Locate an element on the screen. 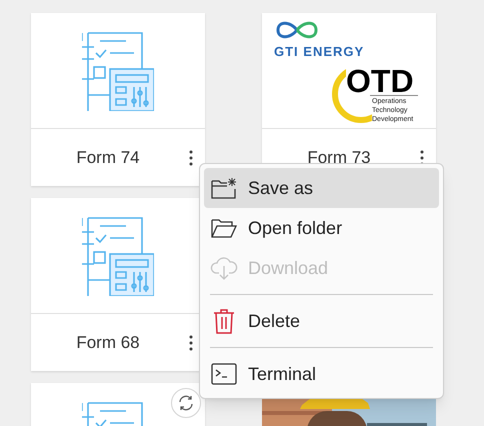  menu-item: Delete is located at coordinates (321, 321).